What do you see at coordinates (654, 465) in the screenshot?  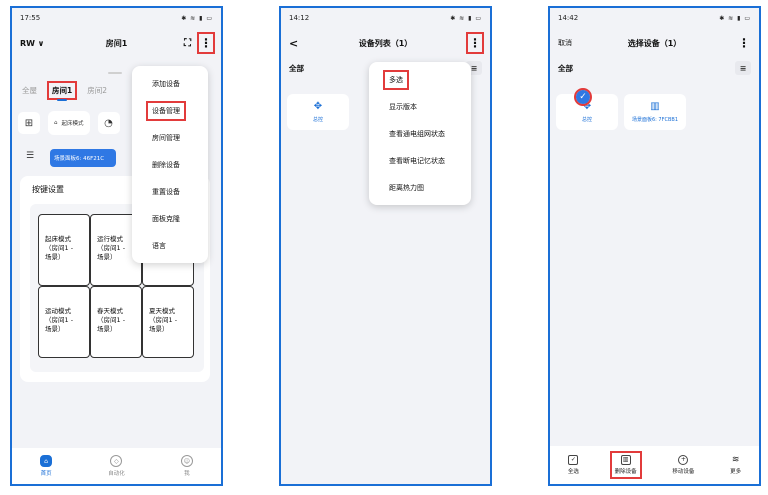 I see `action-bar: ✓ 全选 ▥ 删除设备 + 移动设备 ≋ 更多` at bounding box center [654, 465].